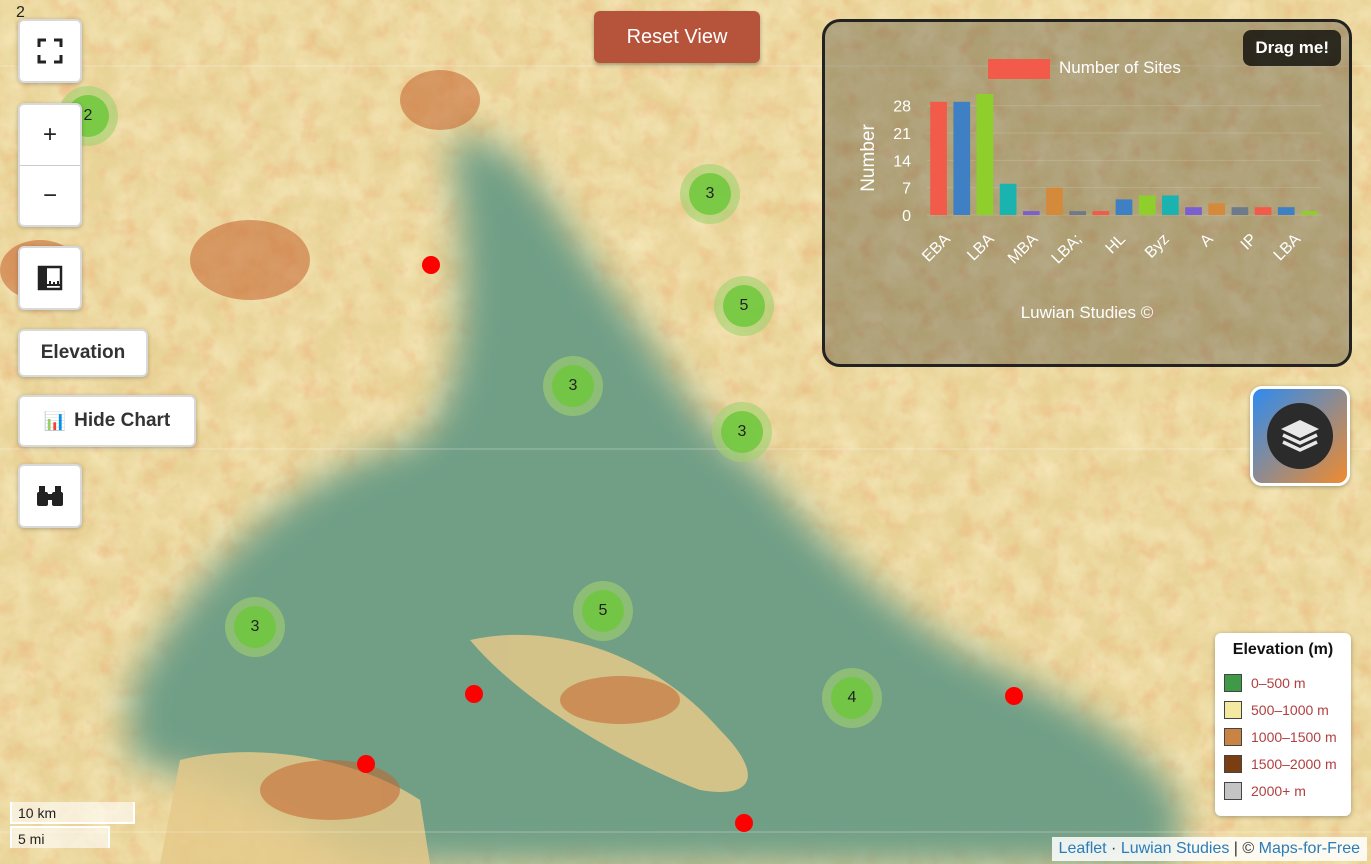  I want to click on elevation-button-label: Elevation, so click(83, 352).